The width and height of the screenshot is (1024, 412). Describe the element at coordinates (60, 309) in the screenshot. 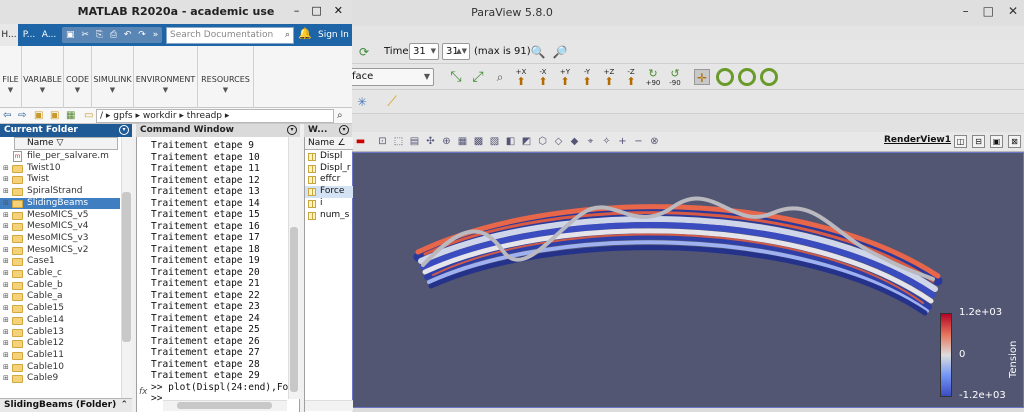

I see `list-item: ⊞ Cable15` at that location.